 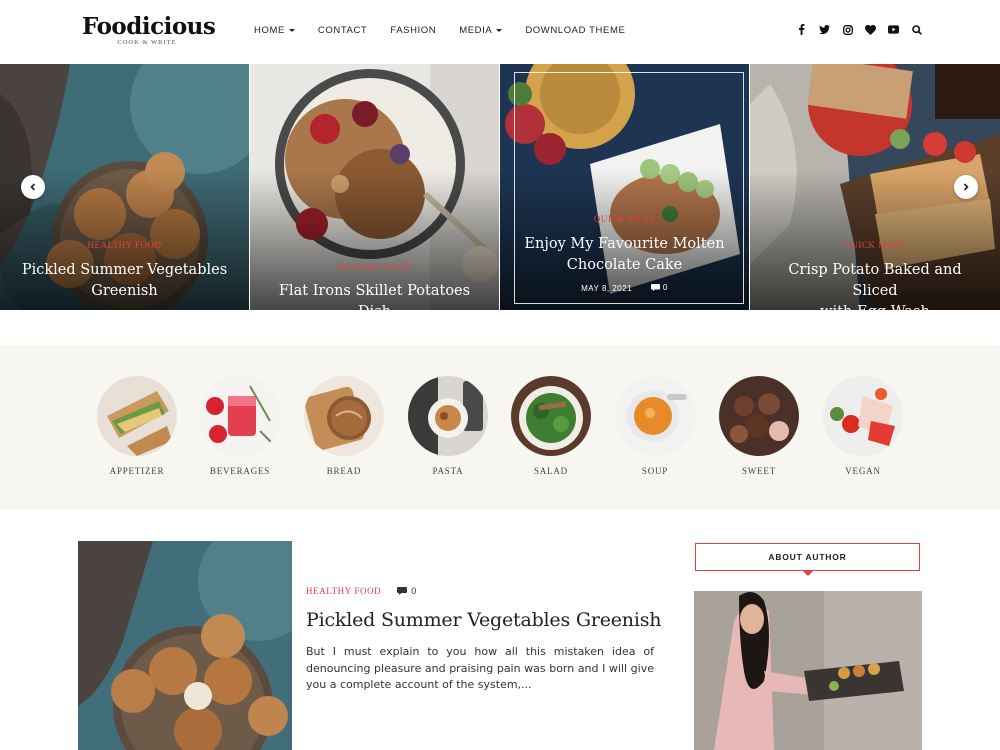 What do you see at coordinates (124, 270) in the screenshot?
I see `slide-title-line: Pickled Summer Vegetables` at bounding box center [124, 270].